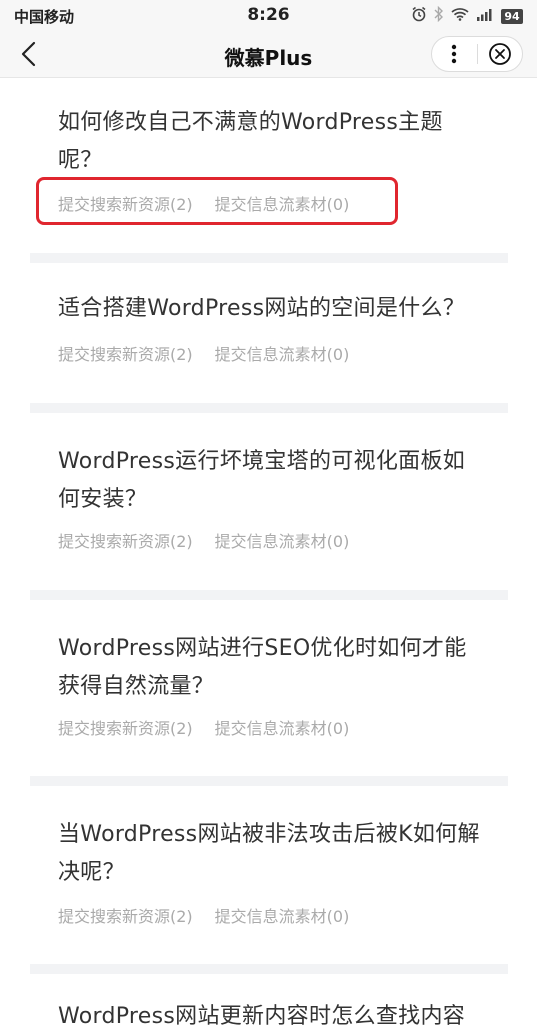  I want to click on question-title: WordPress运行坏境宝塔的可视化面板如何安装？, so click(270, 481).